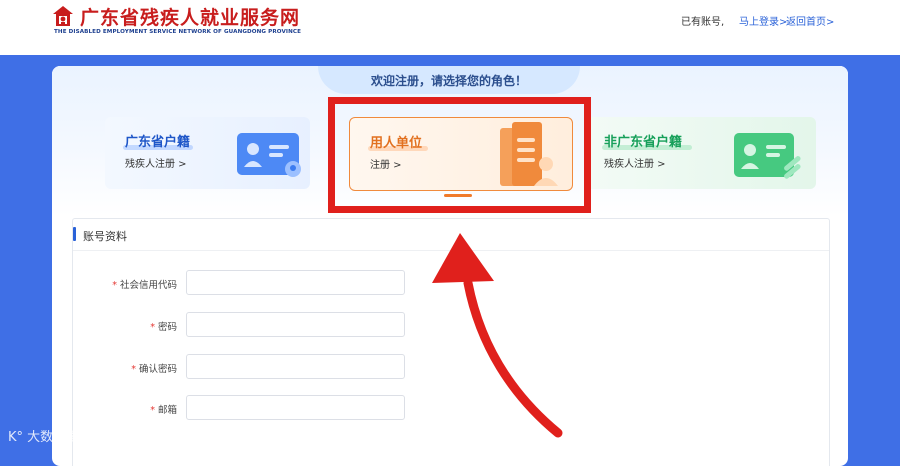 Image resolution: width=900 pixels, height=466 pixels. What do you see at coordinates (295, 366) in the screenshot?
I see `confirm-password-input` at bounding box center [295, 366].